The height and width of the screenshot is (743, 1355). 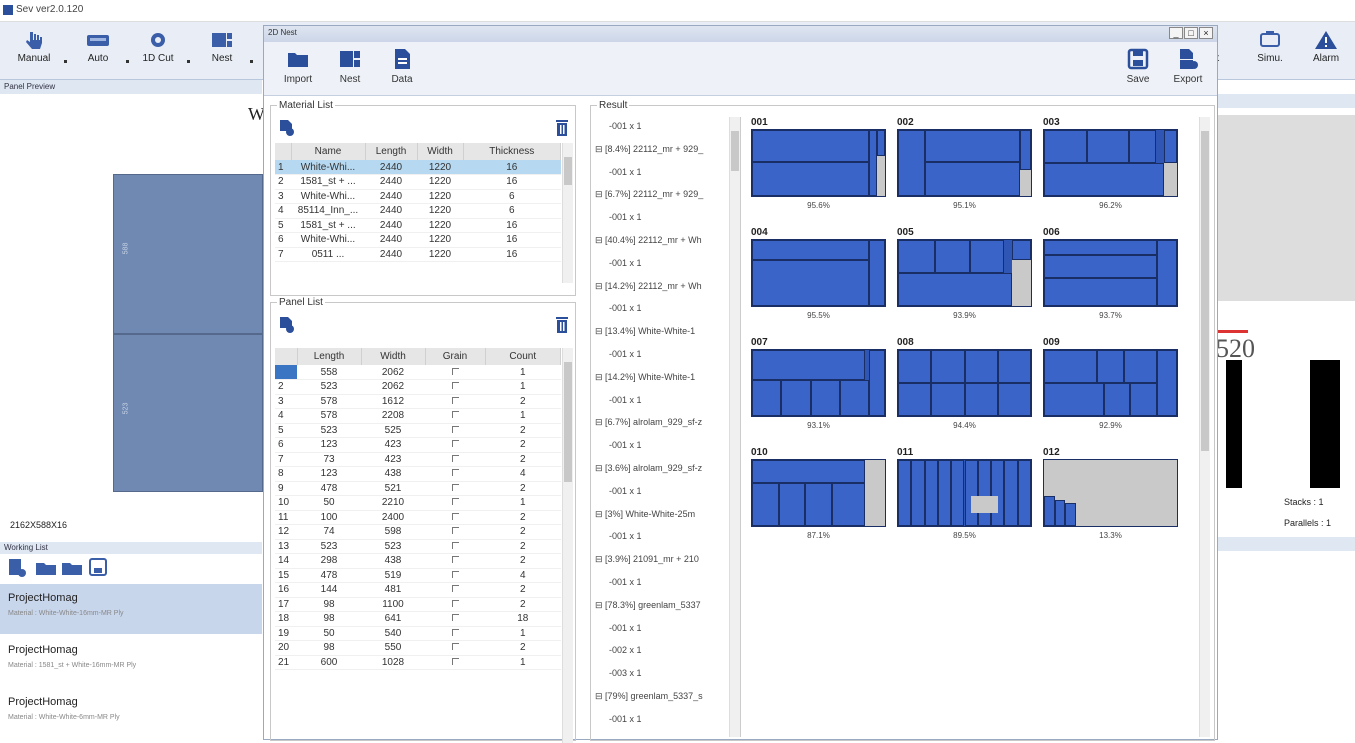 I want to click on table-row: 9 478 521 2, so click(x=418, y=488).